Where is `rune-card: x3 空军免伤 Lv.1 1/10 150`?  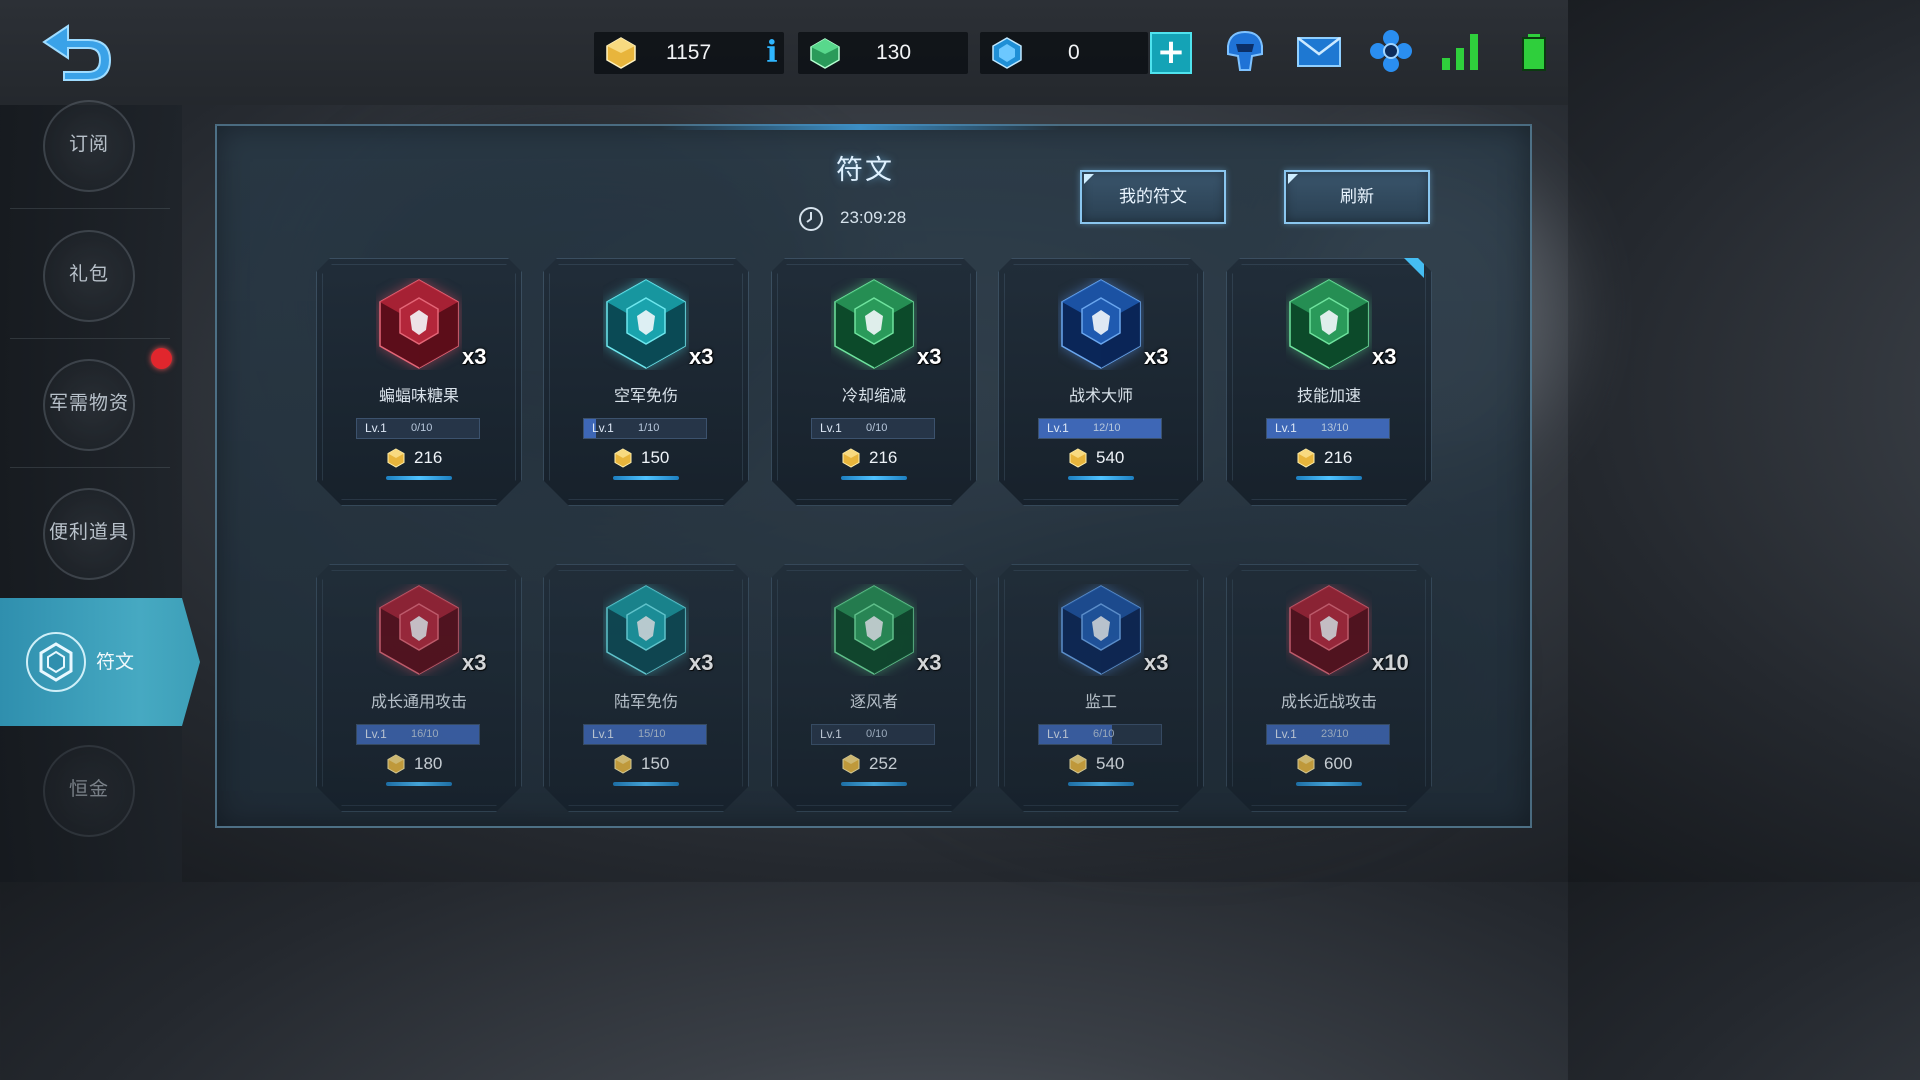
rune-card: x3 空军免伤 Lv.1 1/10 150 is located at coordinates (646, 382).